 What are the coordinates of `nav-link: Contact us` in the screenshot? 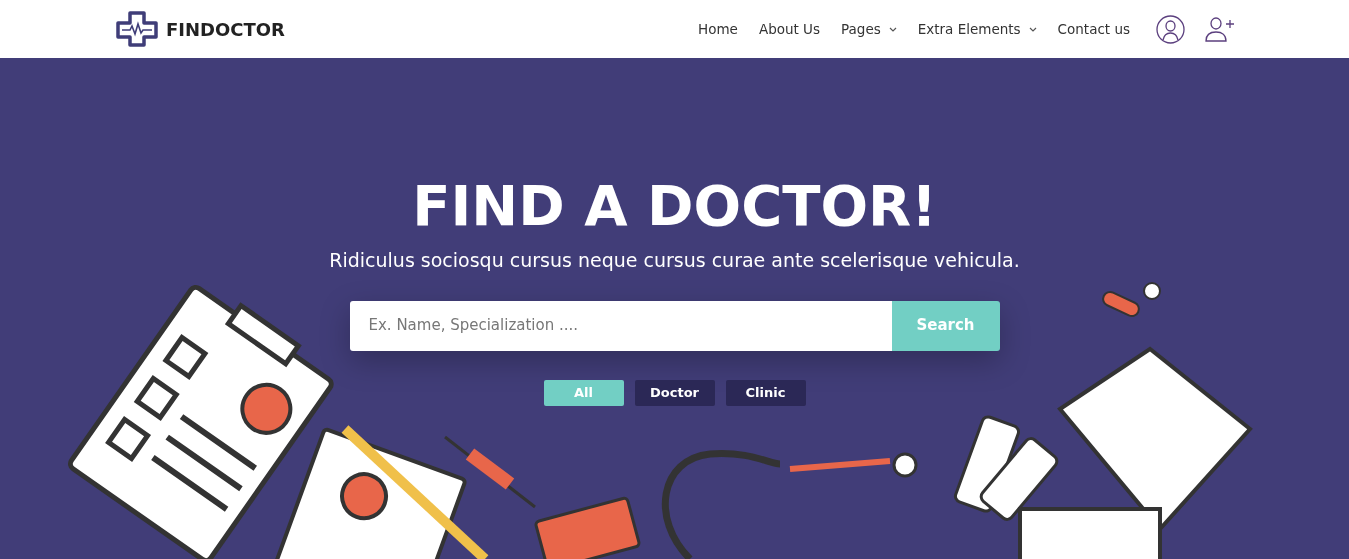 It's located at (1093, 29).